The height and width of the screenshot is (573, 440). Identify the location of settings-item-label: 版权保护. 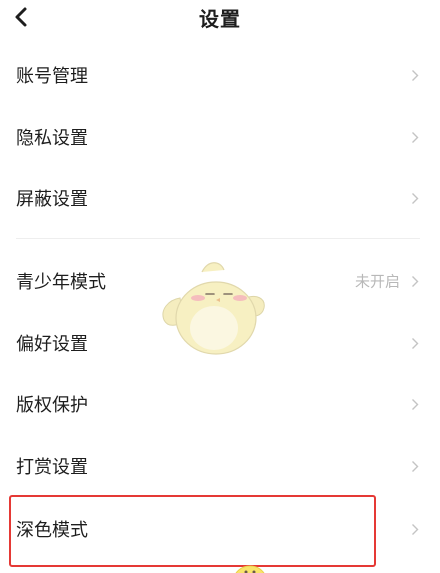
(52, 405).